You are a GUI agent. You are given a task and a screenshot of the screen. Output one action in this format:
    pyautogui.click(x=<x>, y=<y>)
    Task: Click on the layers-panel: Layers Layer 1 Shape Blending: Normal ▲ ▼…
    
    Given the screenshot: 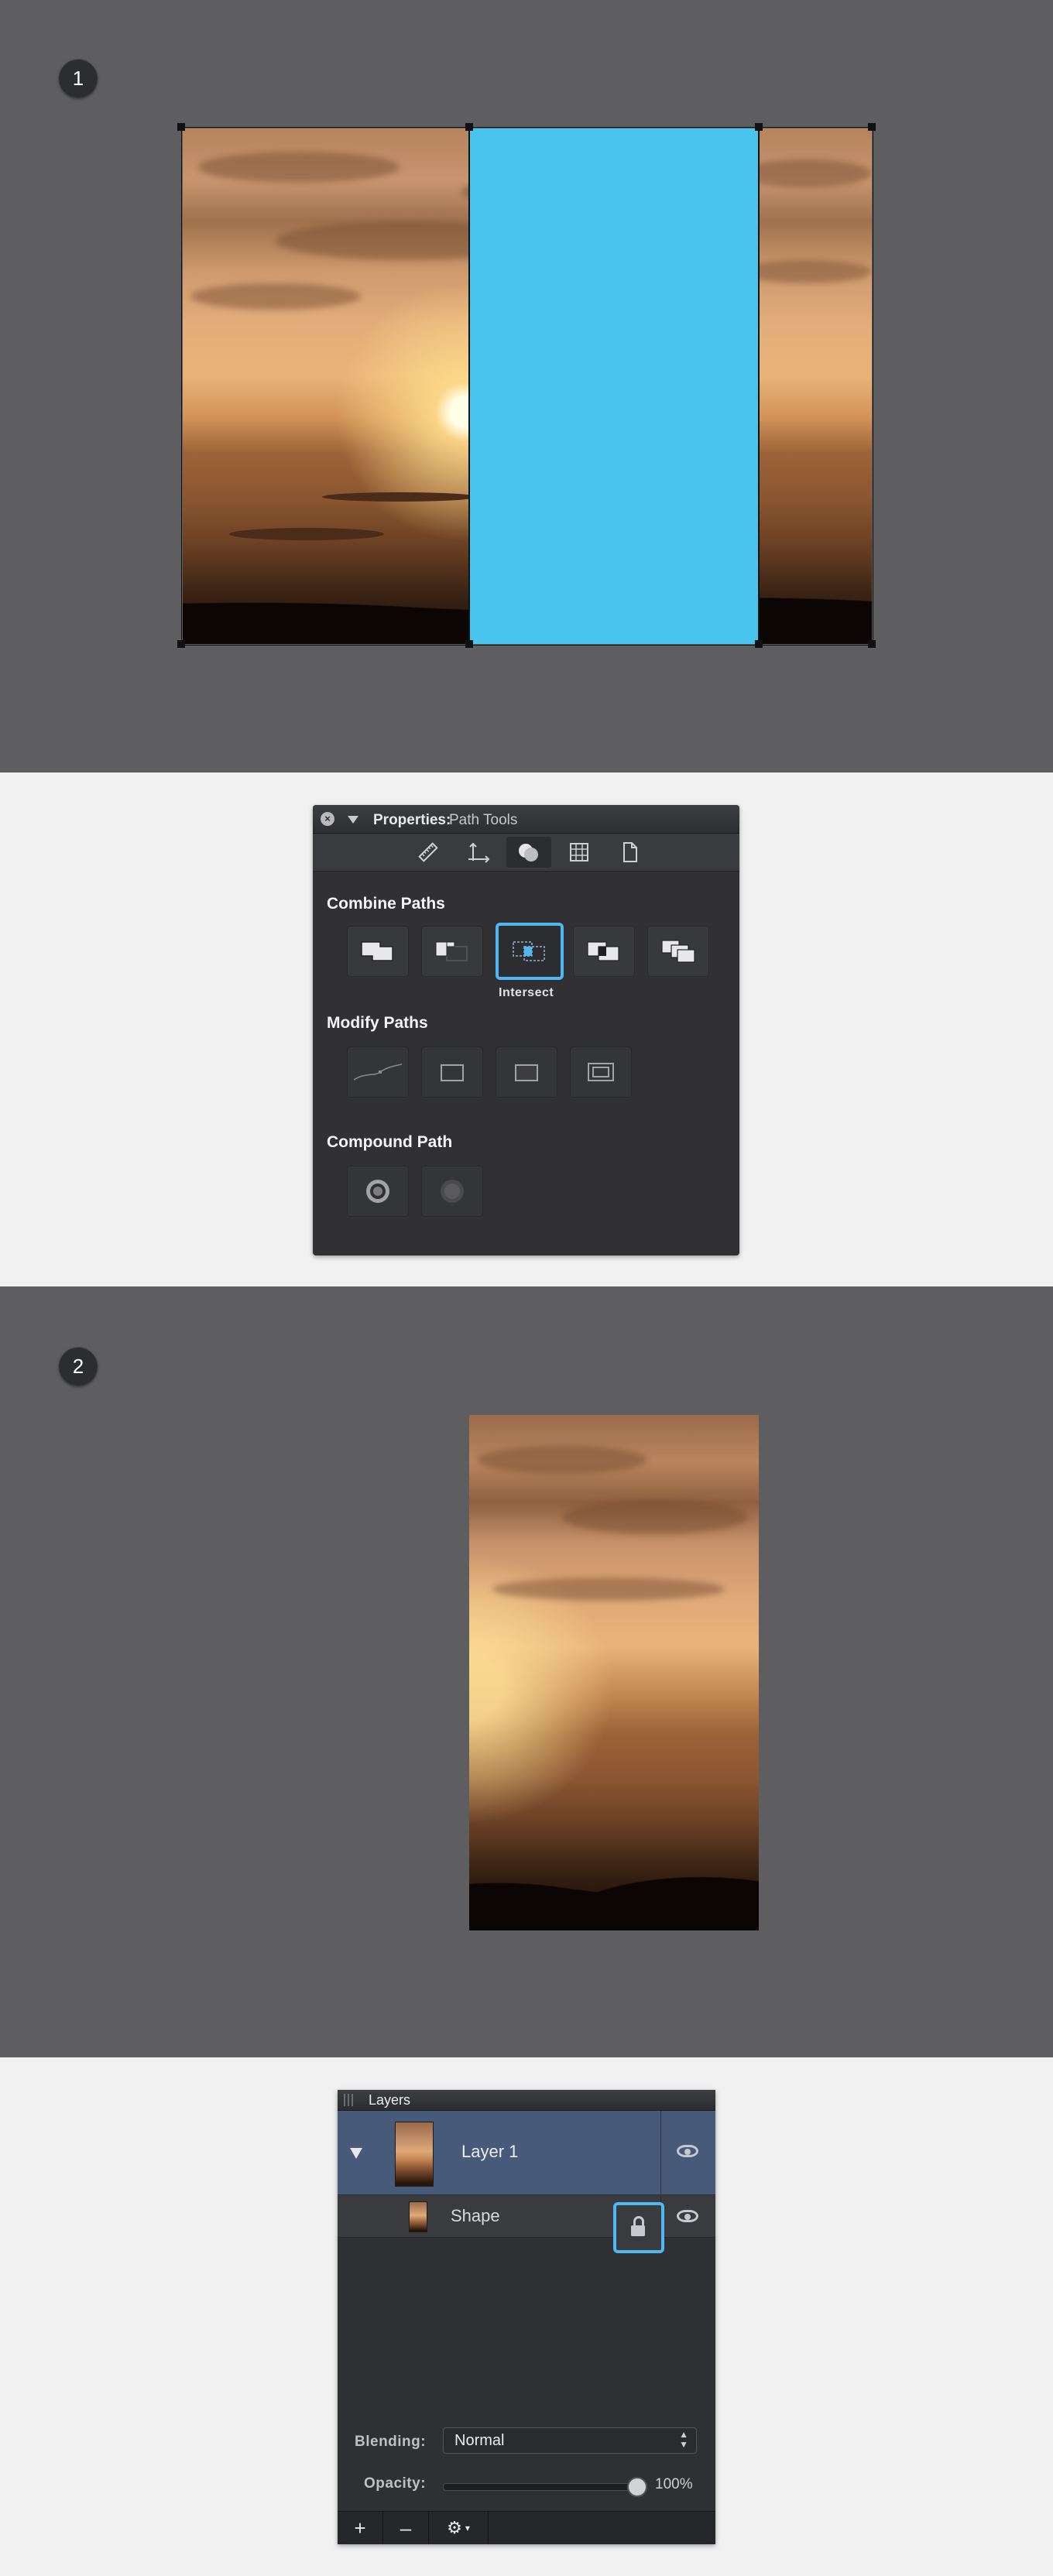 What is the action you would take?
    pyautogui.click(x=526, y=2317)
    